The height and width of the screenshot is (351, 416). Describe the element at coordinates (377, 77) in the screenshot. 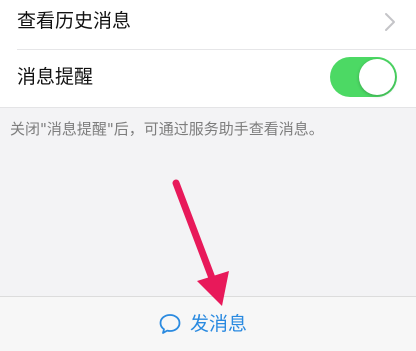

I see `toggle-knob` at that location.